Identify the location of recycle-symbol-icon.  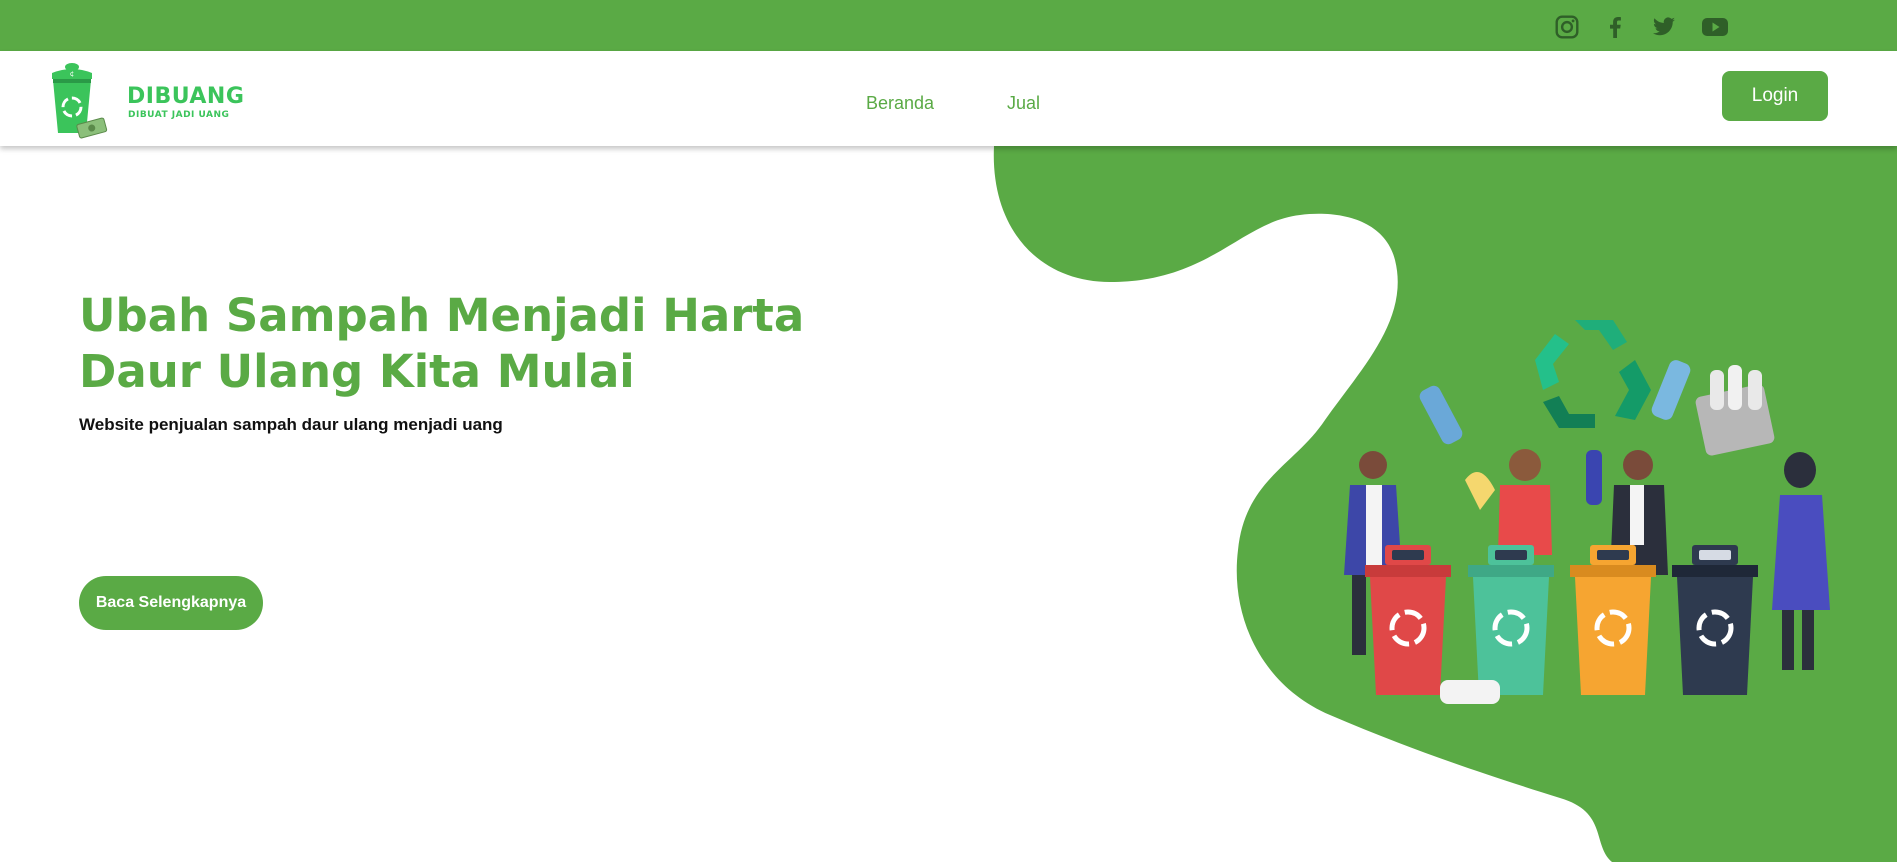
(1593, 374).